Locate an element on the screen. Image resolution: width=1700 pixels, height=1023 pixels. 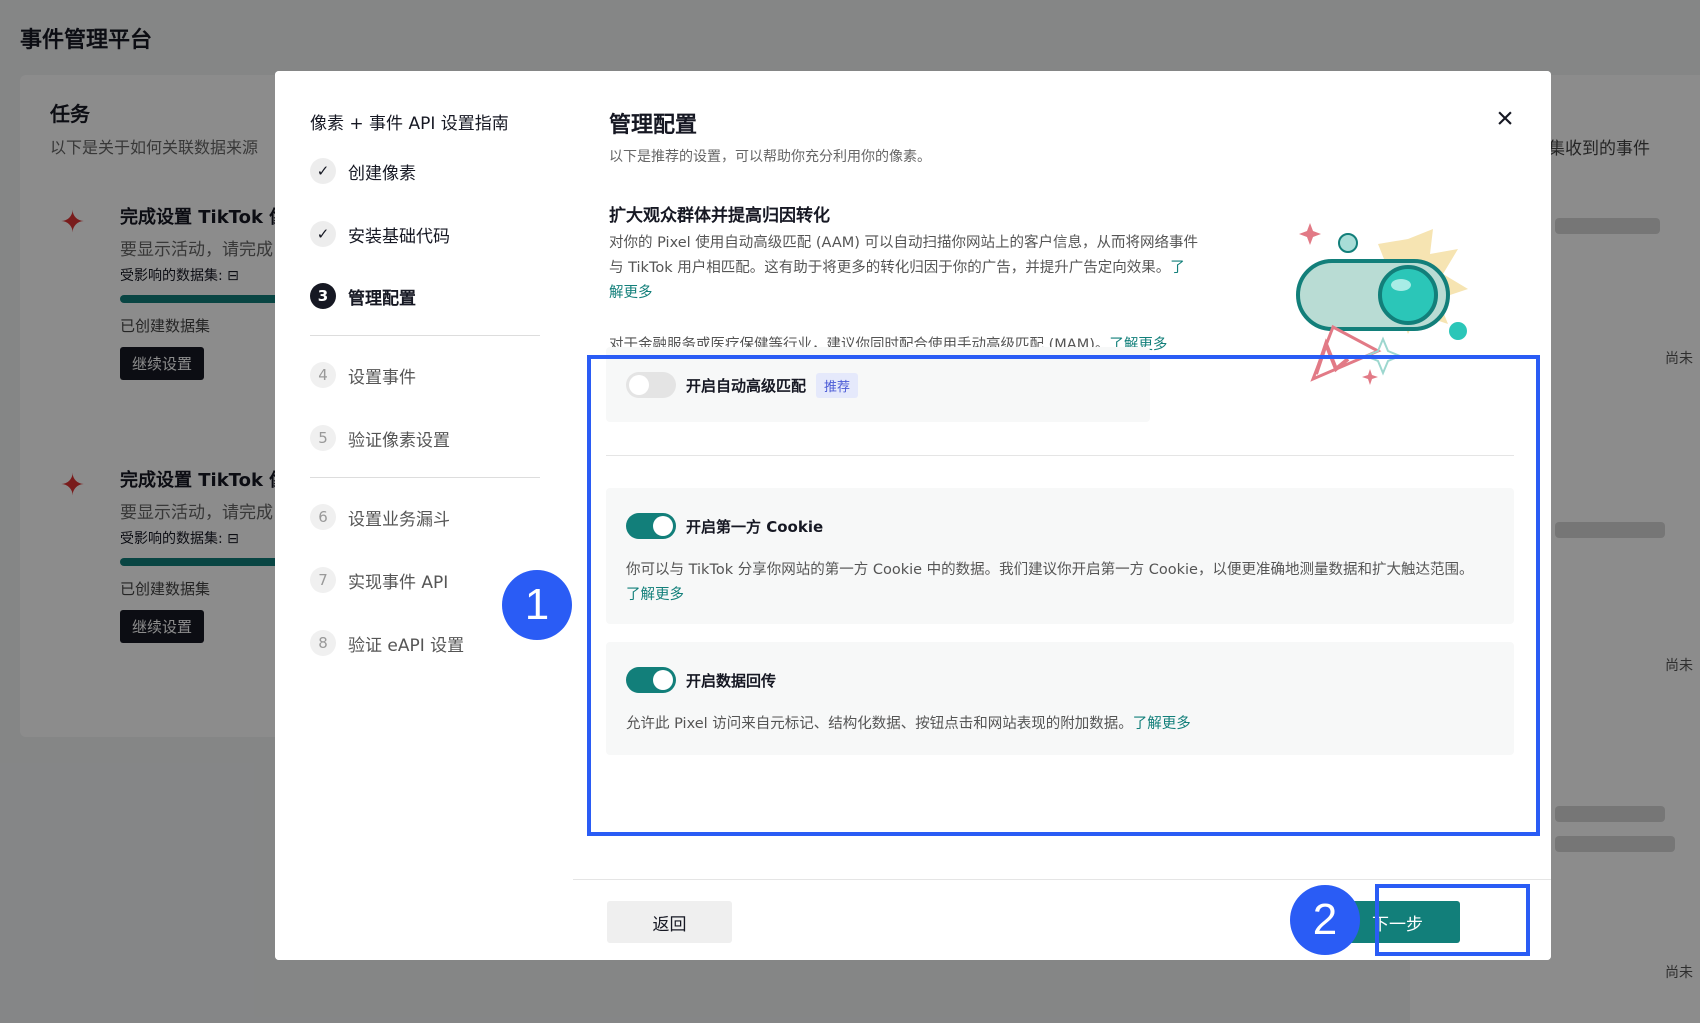
step-verify-eapi: 8 验证 eAPI 设置 is located at coordinates (387, 643).